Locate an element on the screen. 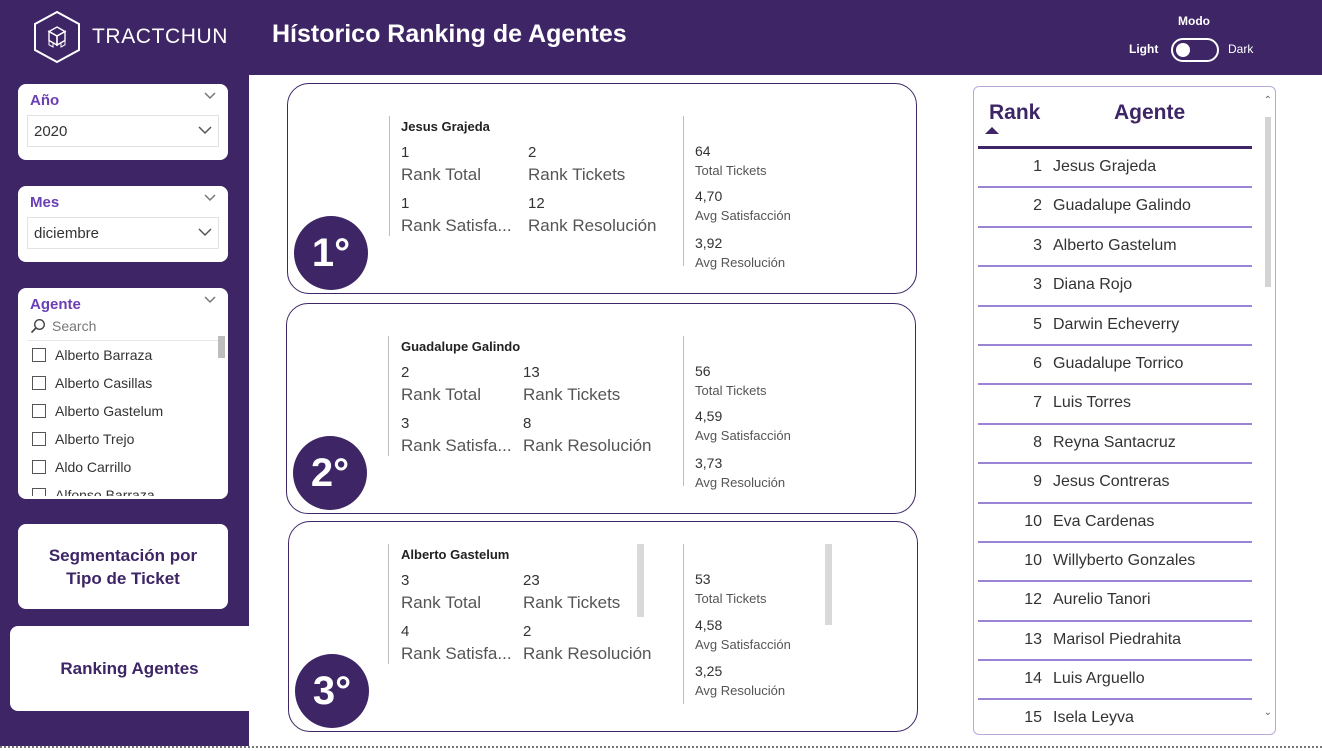  year-dropdown-value: 2020 is located at coordinates (51, 131).